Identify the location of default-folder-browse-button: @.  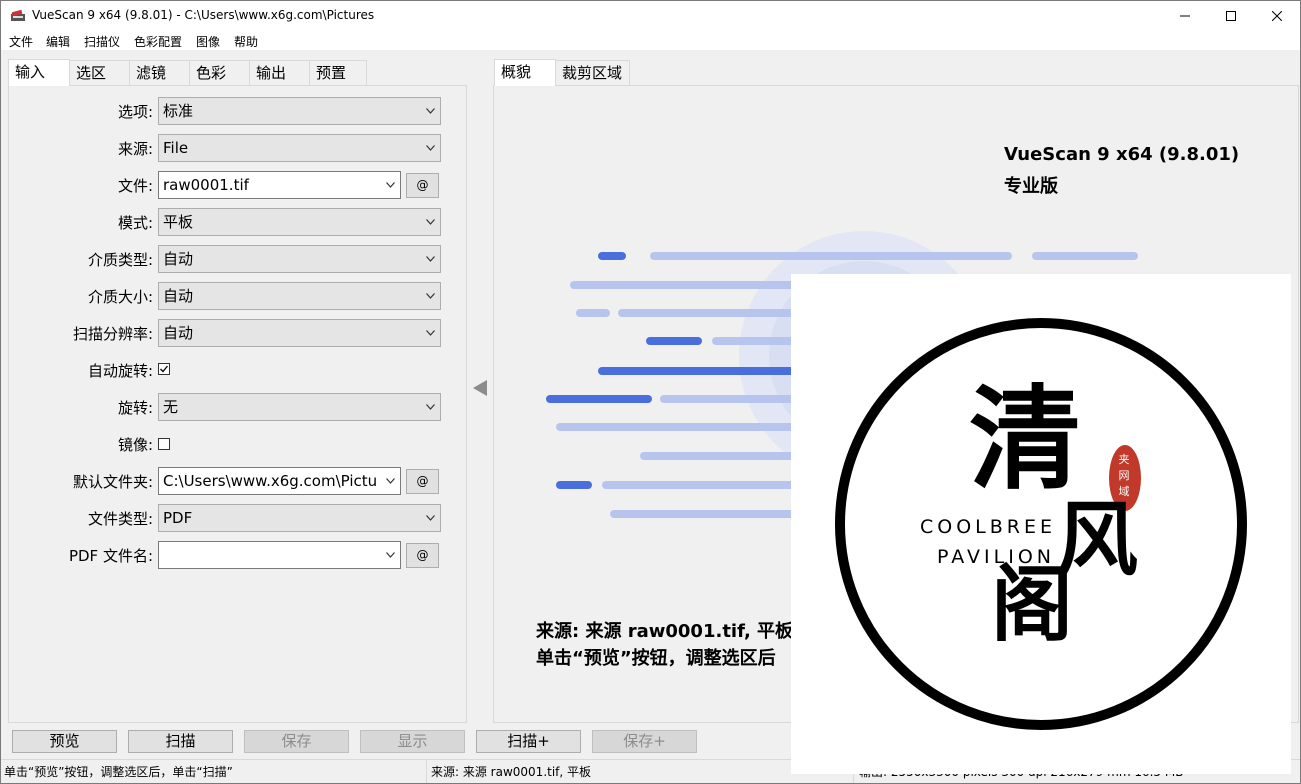
(422, 481).